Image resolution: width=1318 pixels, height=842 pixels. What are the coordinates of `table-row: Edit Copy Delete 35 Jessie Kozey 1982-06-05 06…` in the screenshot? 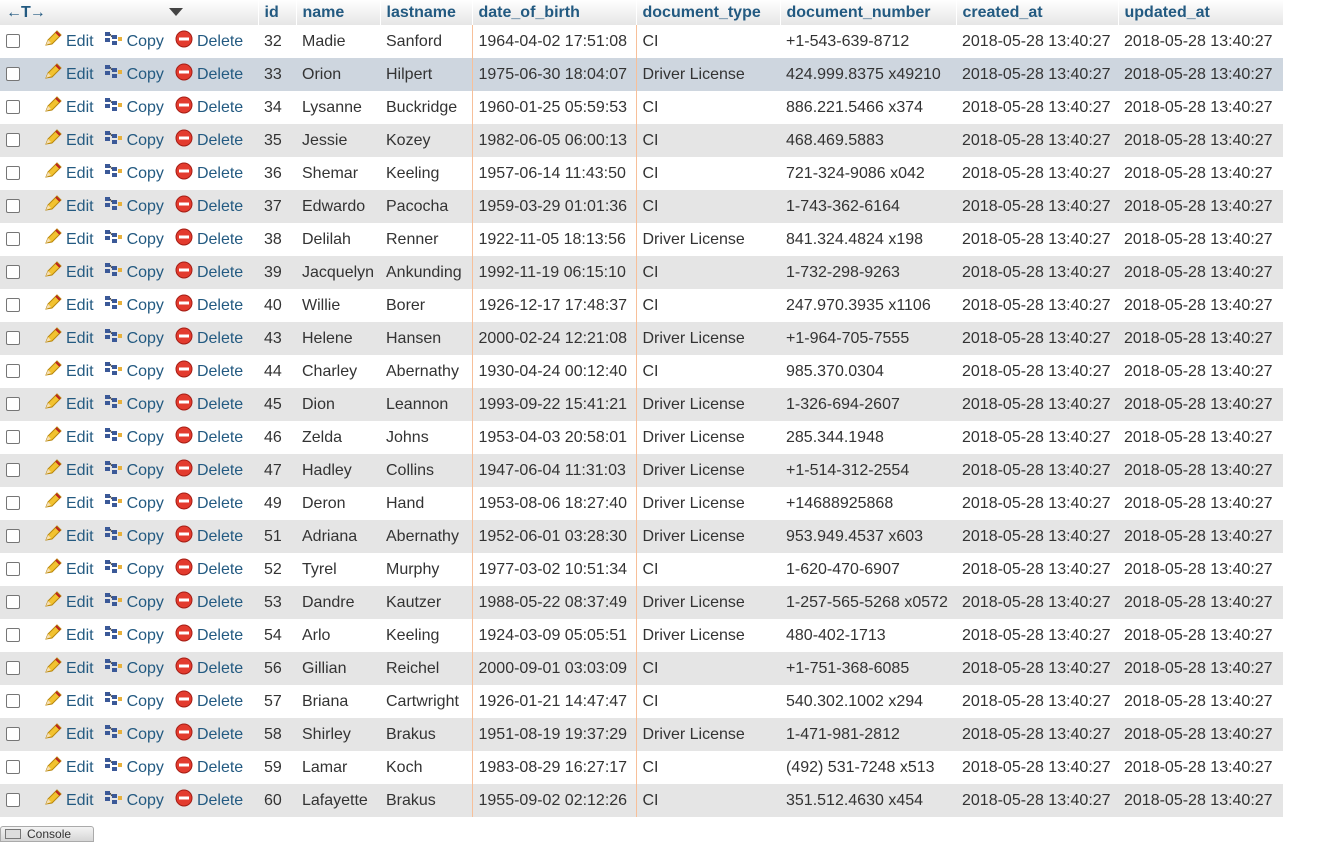 It's located at (641, 140).